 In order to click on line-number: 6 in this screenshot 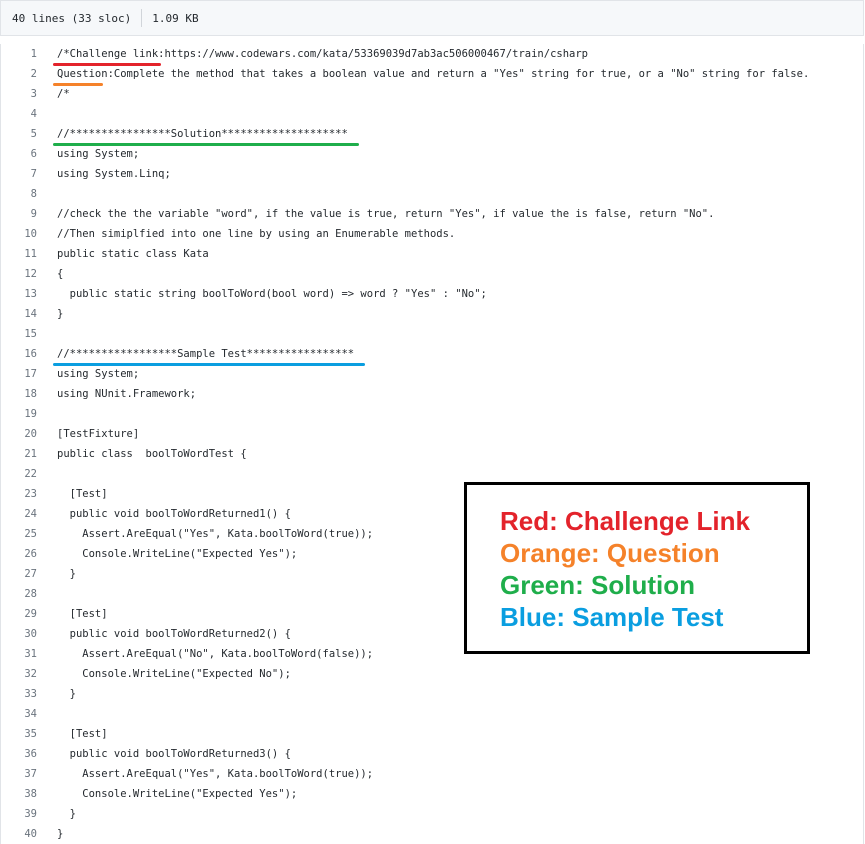, I will do `click(33, 154)`.